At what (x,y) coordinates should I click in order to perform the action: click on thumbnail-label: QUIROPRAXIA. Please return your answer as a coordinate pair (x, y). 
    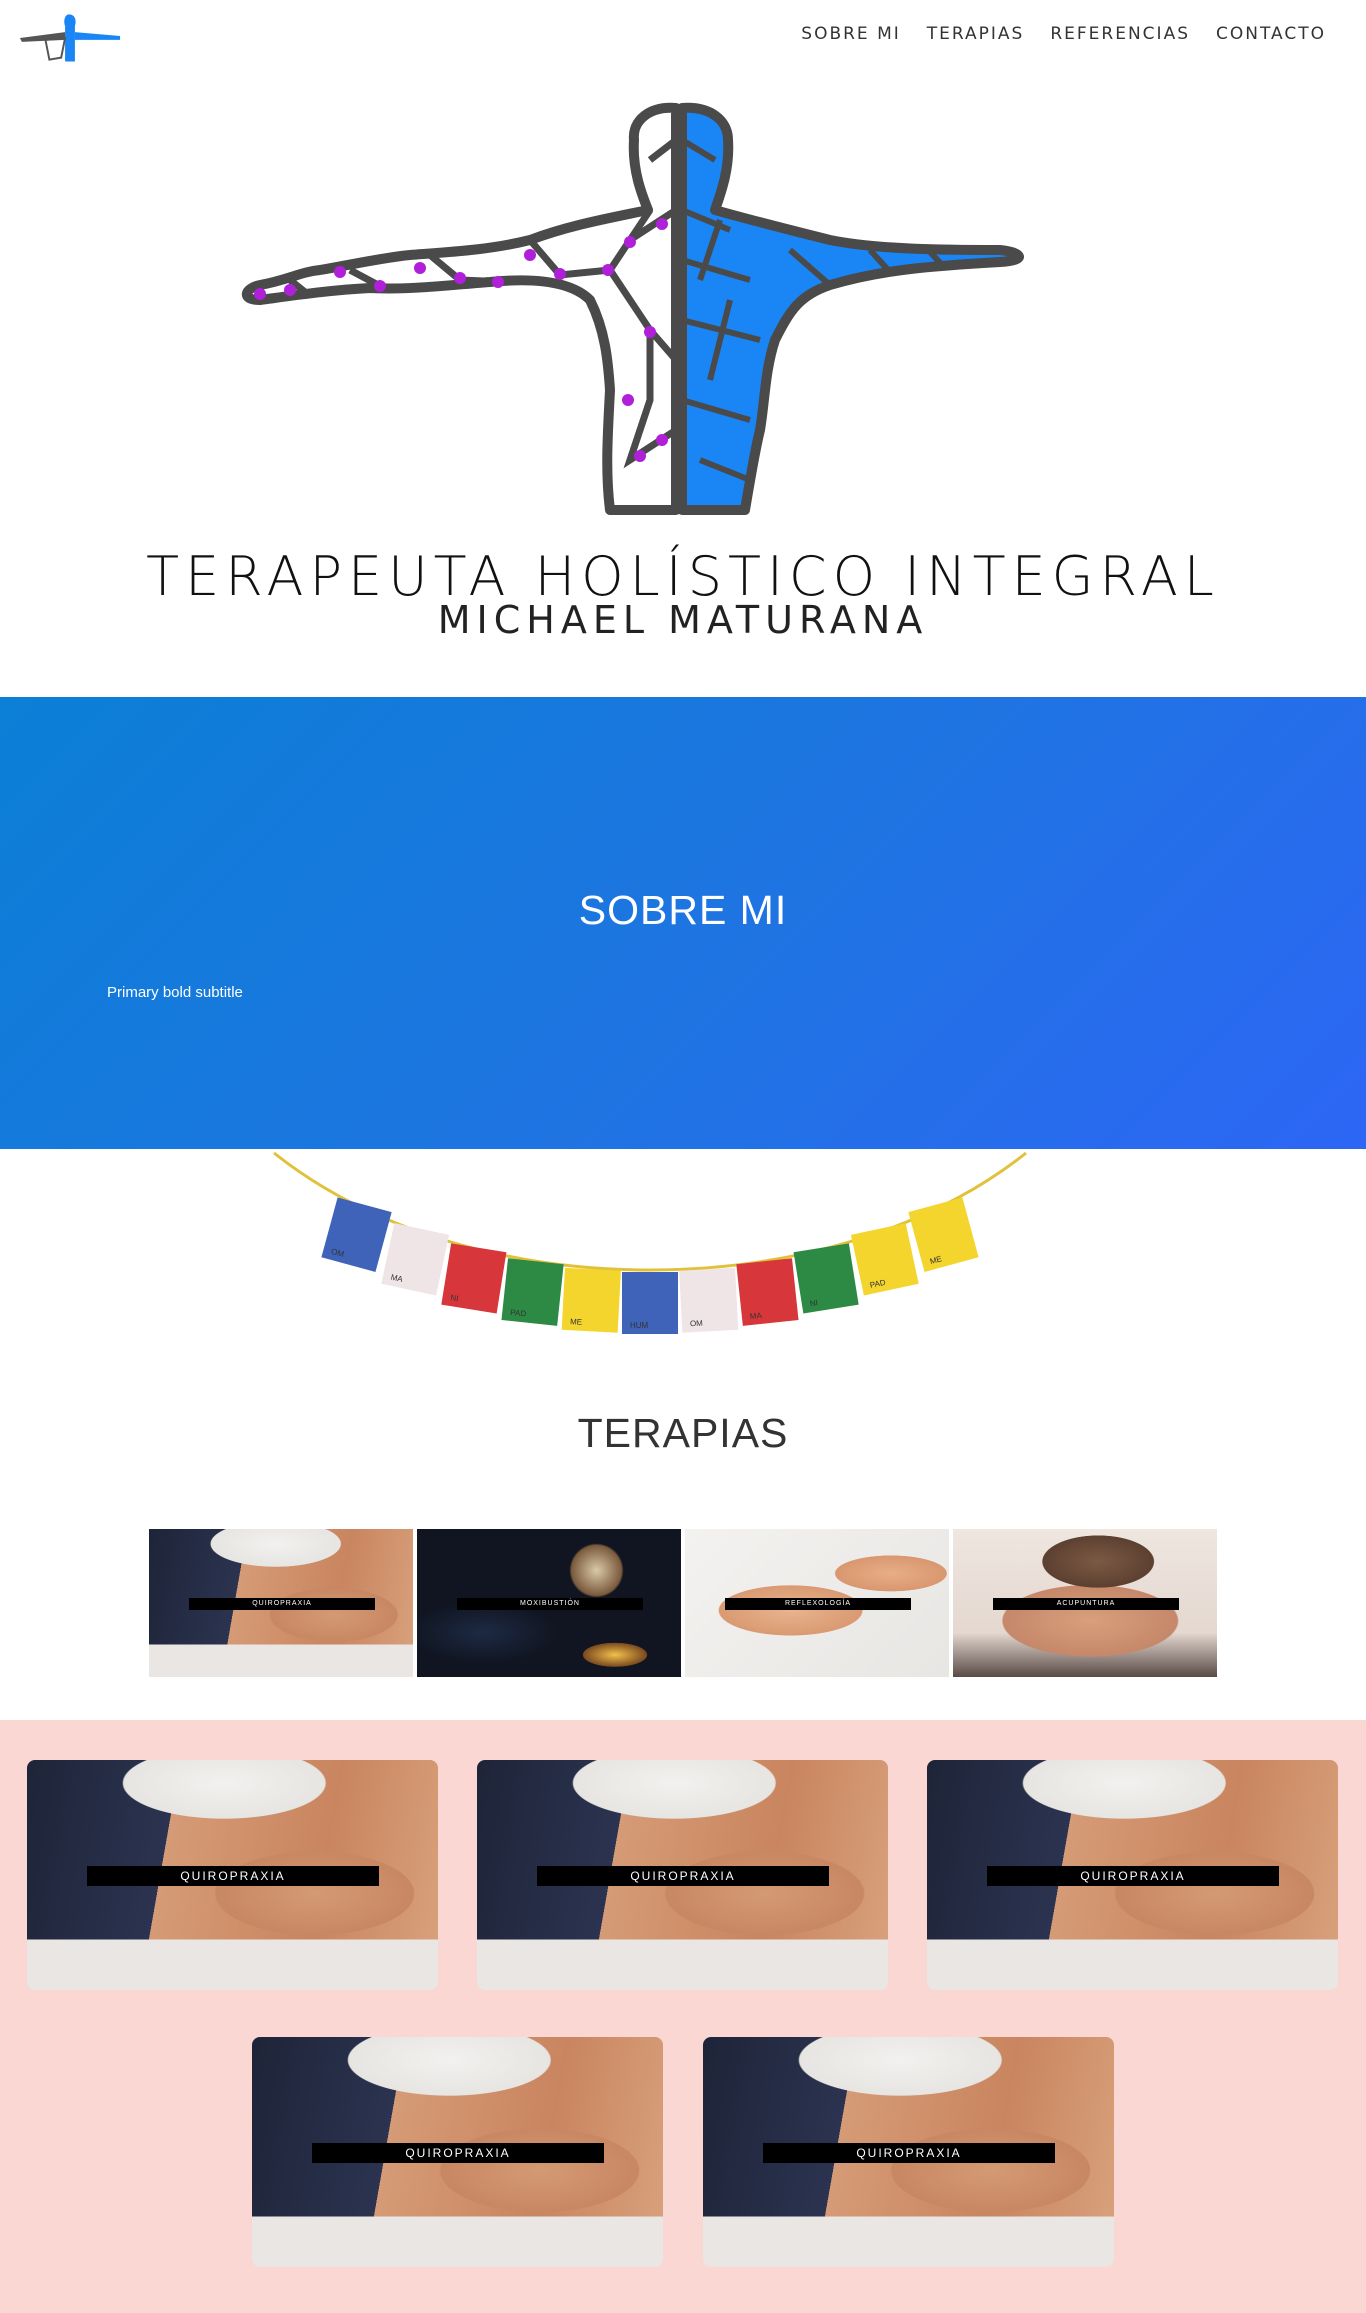
    Looking at the image, I should click on (282, 1604).